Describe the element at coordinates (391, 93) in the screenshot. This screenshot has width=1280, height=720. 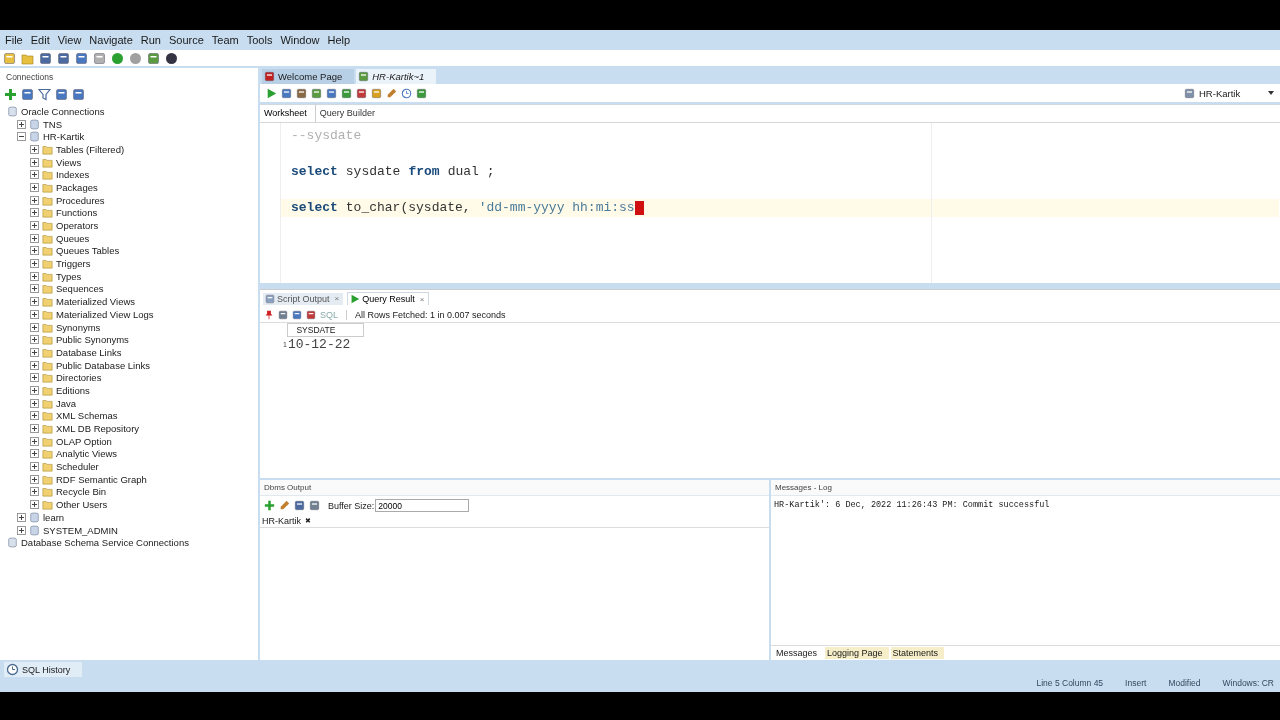
I see `clear-icon` at that location.